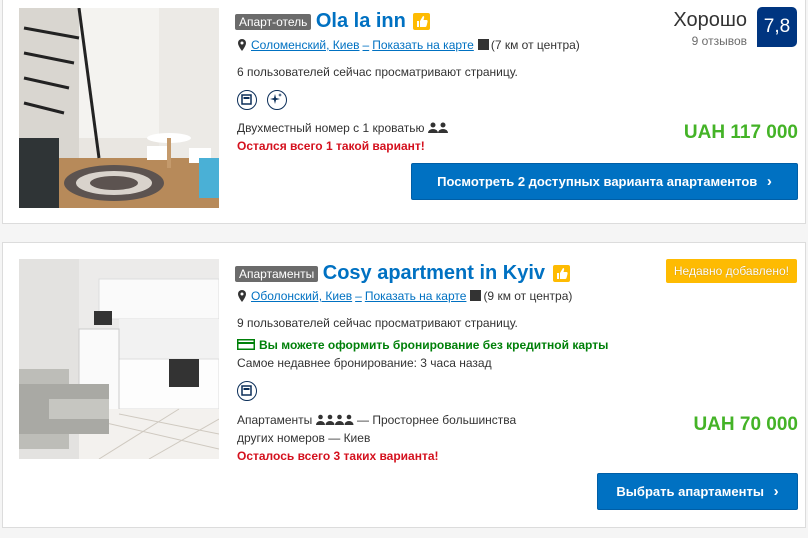 This screenshot has height=538, width=808. Describe the element at coordinates (710, 20) in the screenshot. I see `review-score-word: Хорошо` at that location.